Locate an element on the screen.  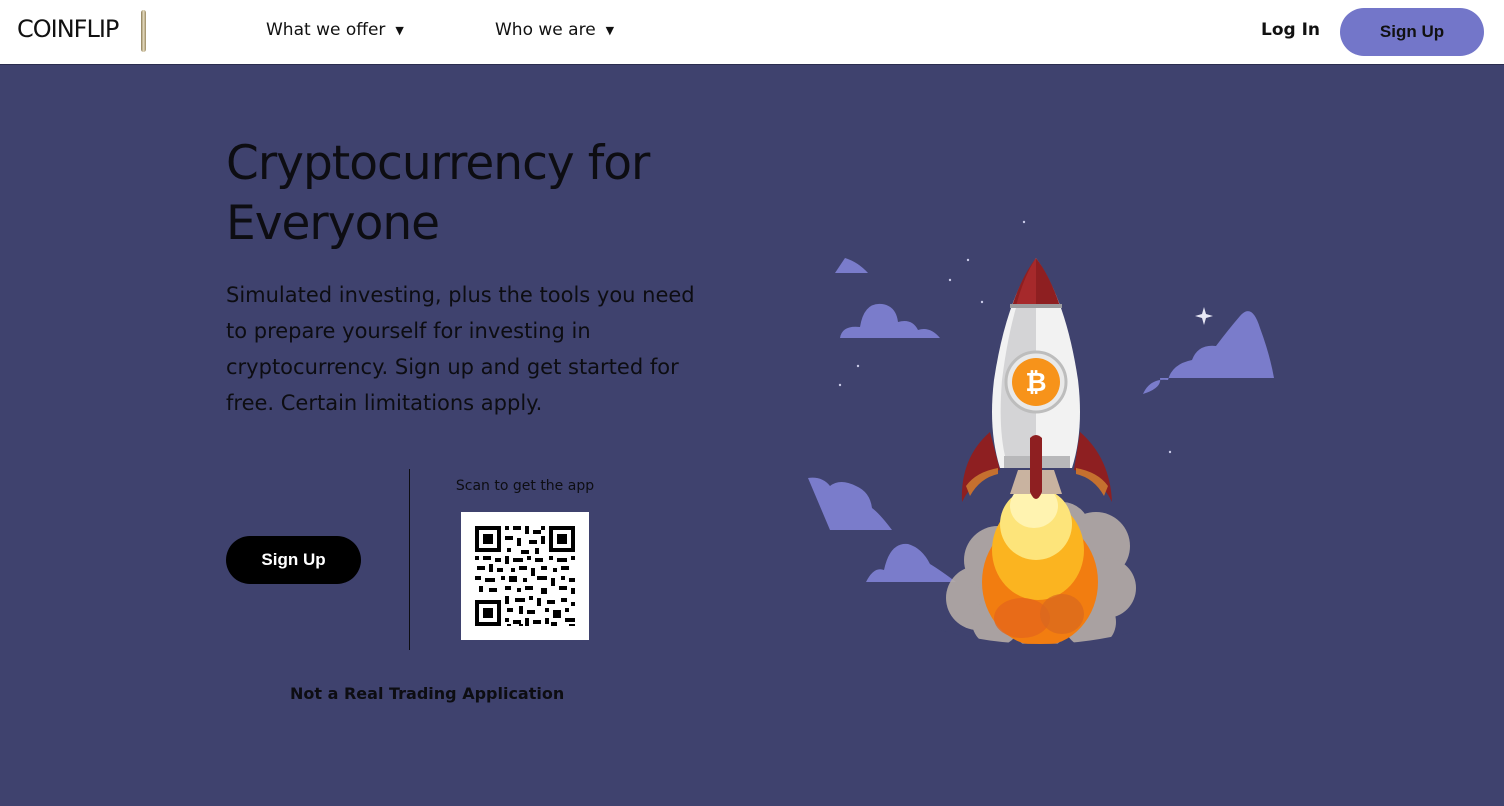
qr-code is located at coordinates (525, 576).